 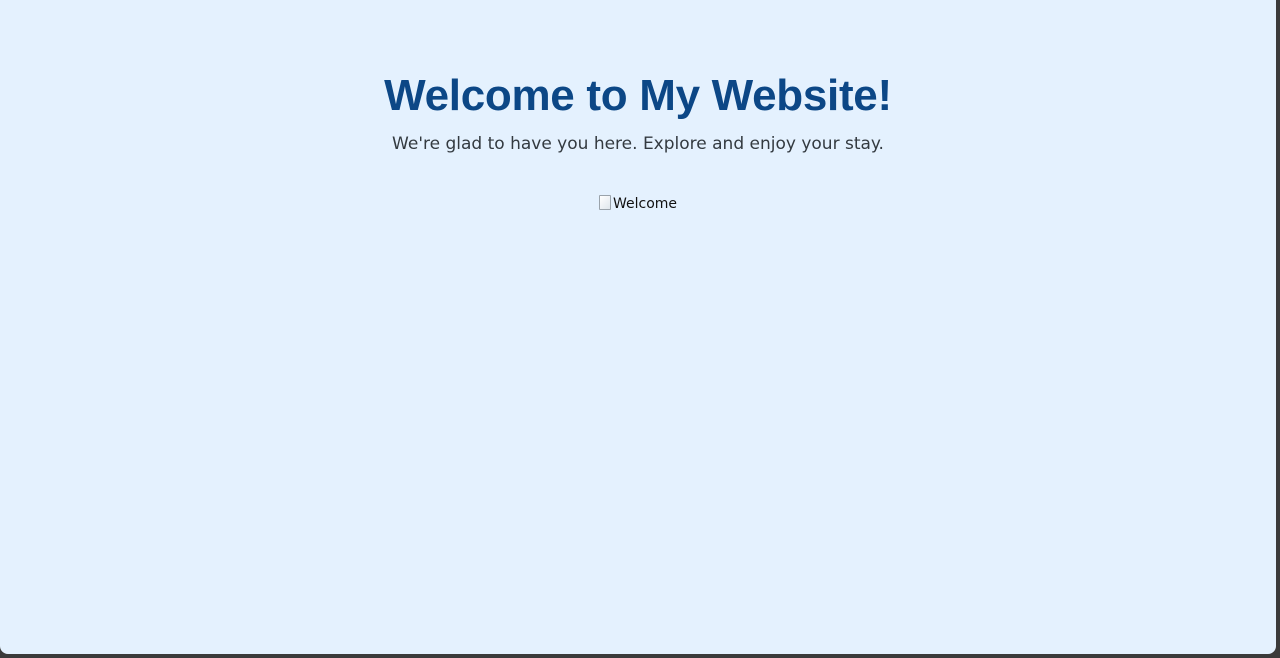 I want to click on window-right-border, so click(x=1278, y=329).